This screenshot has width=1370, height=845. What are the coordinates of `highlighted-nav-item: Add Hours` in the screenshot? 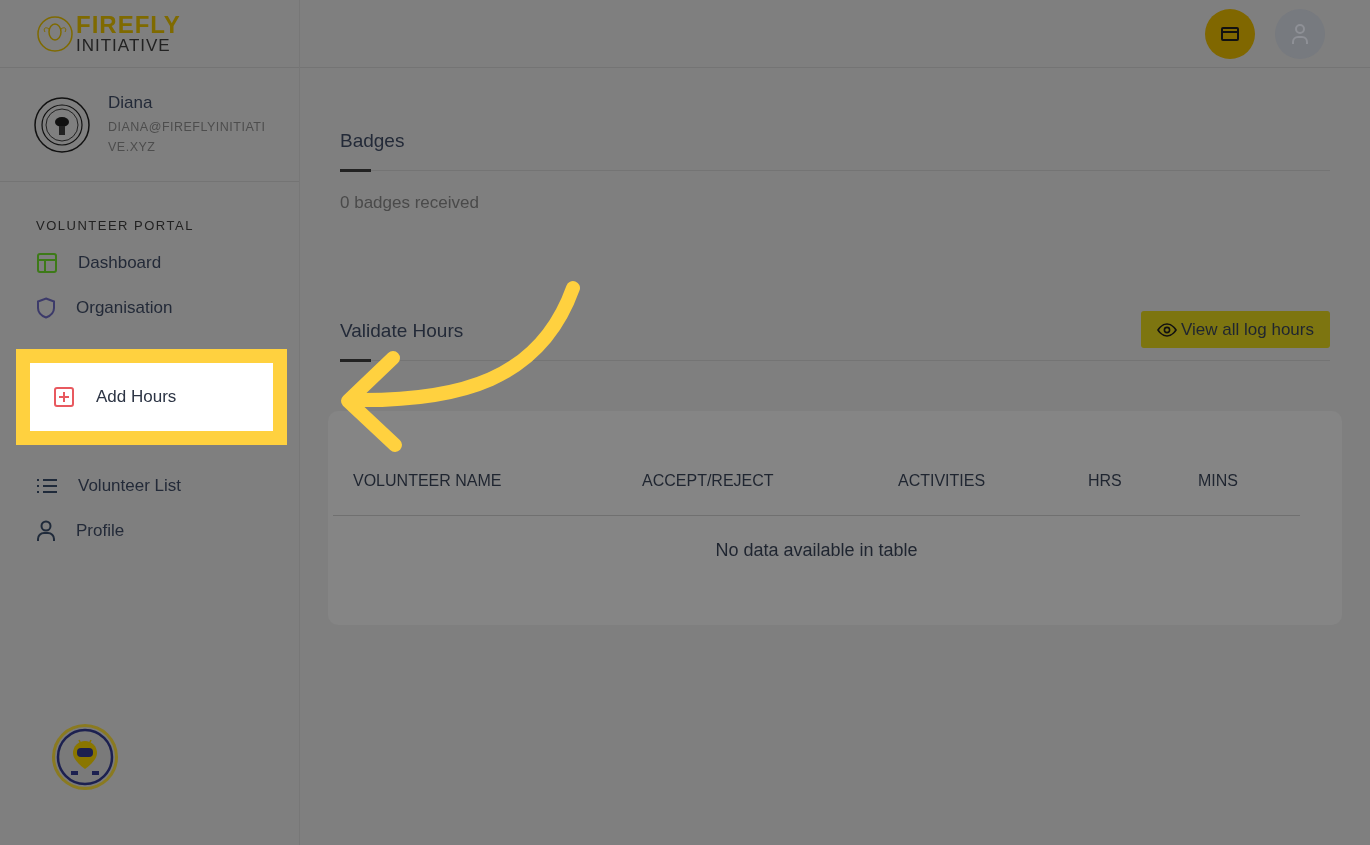 It's located at (151, 397).